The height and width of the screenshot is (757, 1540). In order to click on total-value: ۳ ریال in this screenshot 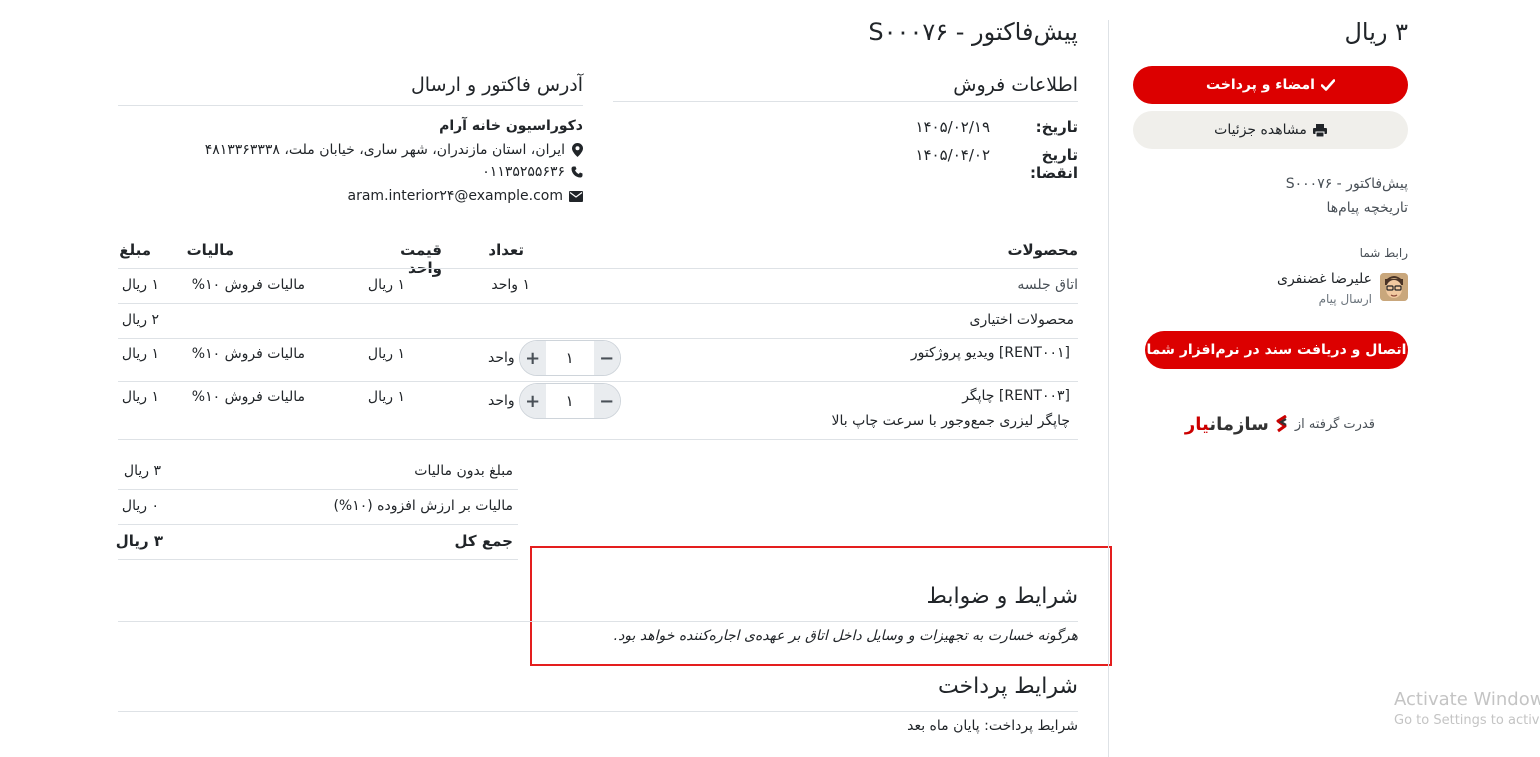, I will do `click(139, 541)`.